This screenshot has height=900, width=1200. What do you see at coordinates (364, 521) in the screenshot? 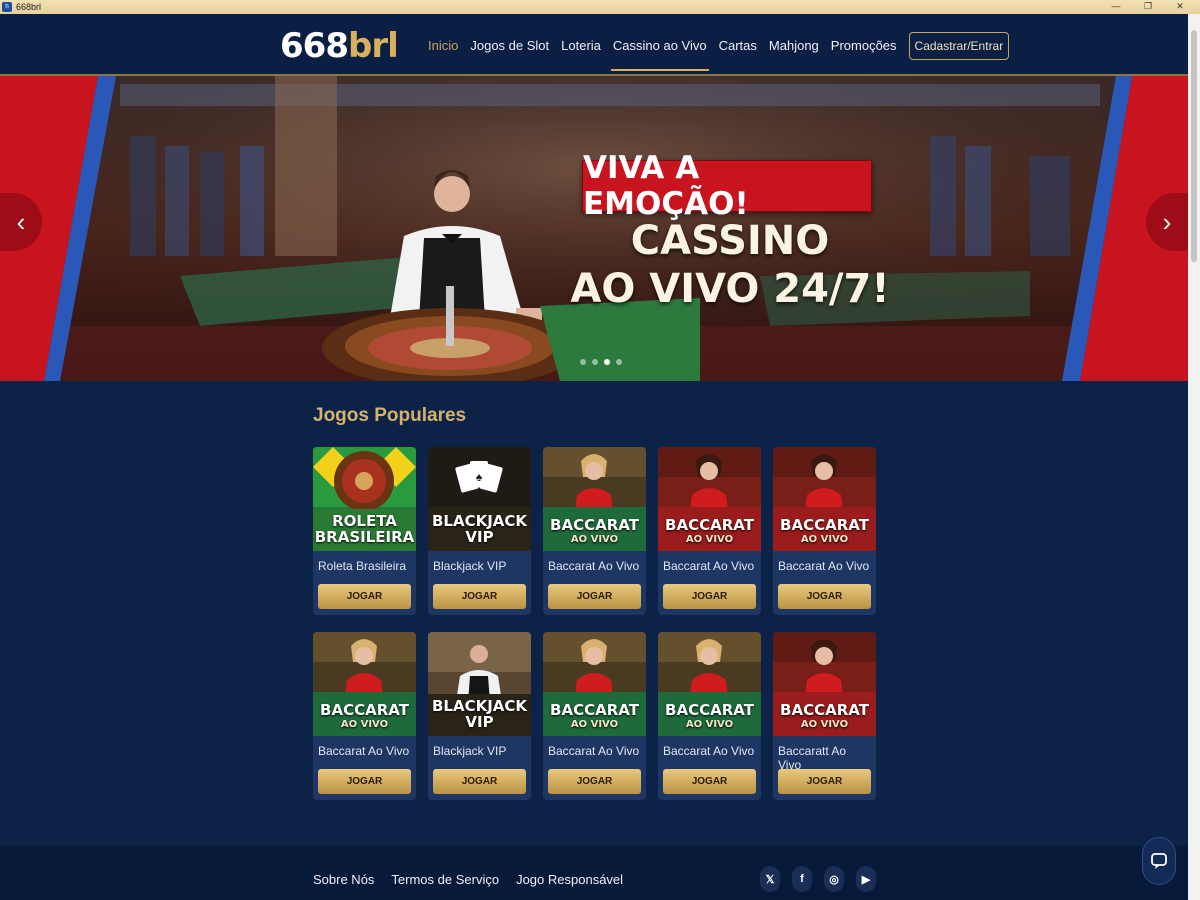
I see `caption-line-1: ROLETA` at bounding box center [364, 521].